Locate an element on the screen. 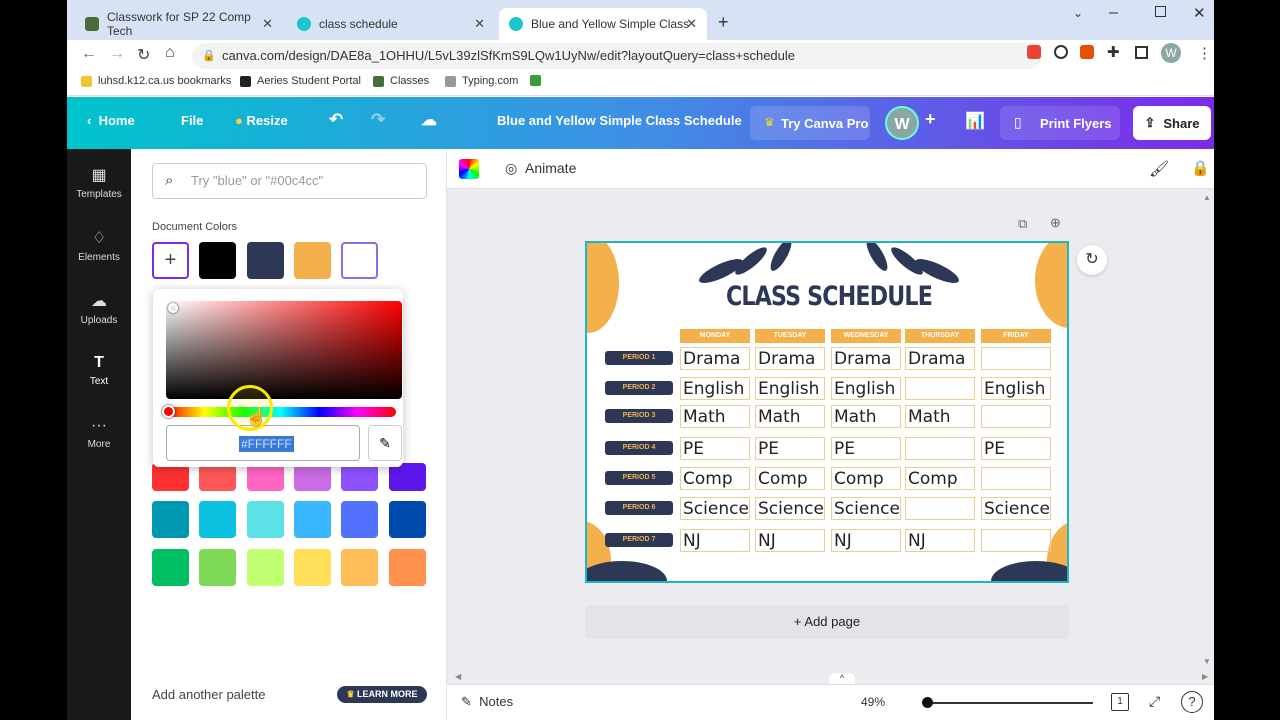  period-label: PERIOD 1 is located at coordinates (639, 358).